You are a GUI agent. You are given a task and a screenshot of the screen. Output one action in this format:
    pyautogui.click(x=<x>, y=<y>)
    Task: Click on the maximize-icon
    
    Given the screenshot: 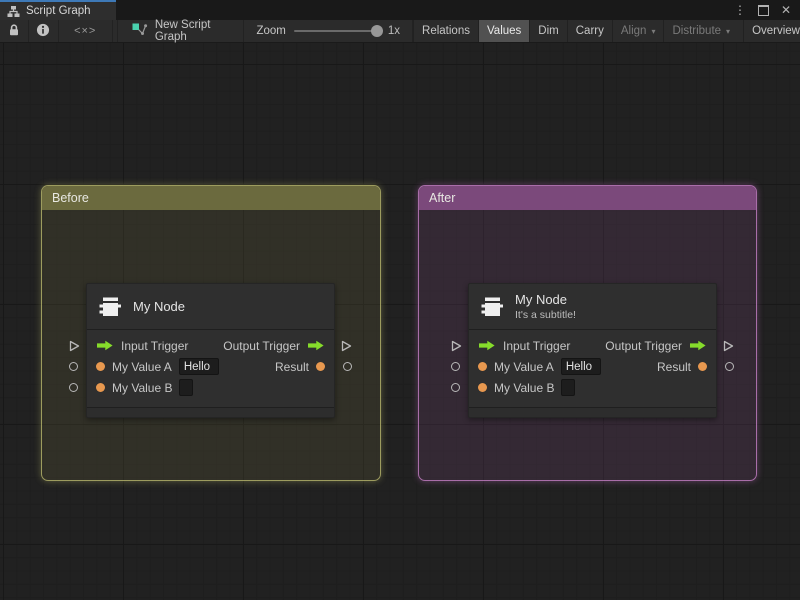 What is the action you would take?
    pyautogui.click(x=763, y=10)
    